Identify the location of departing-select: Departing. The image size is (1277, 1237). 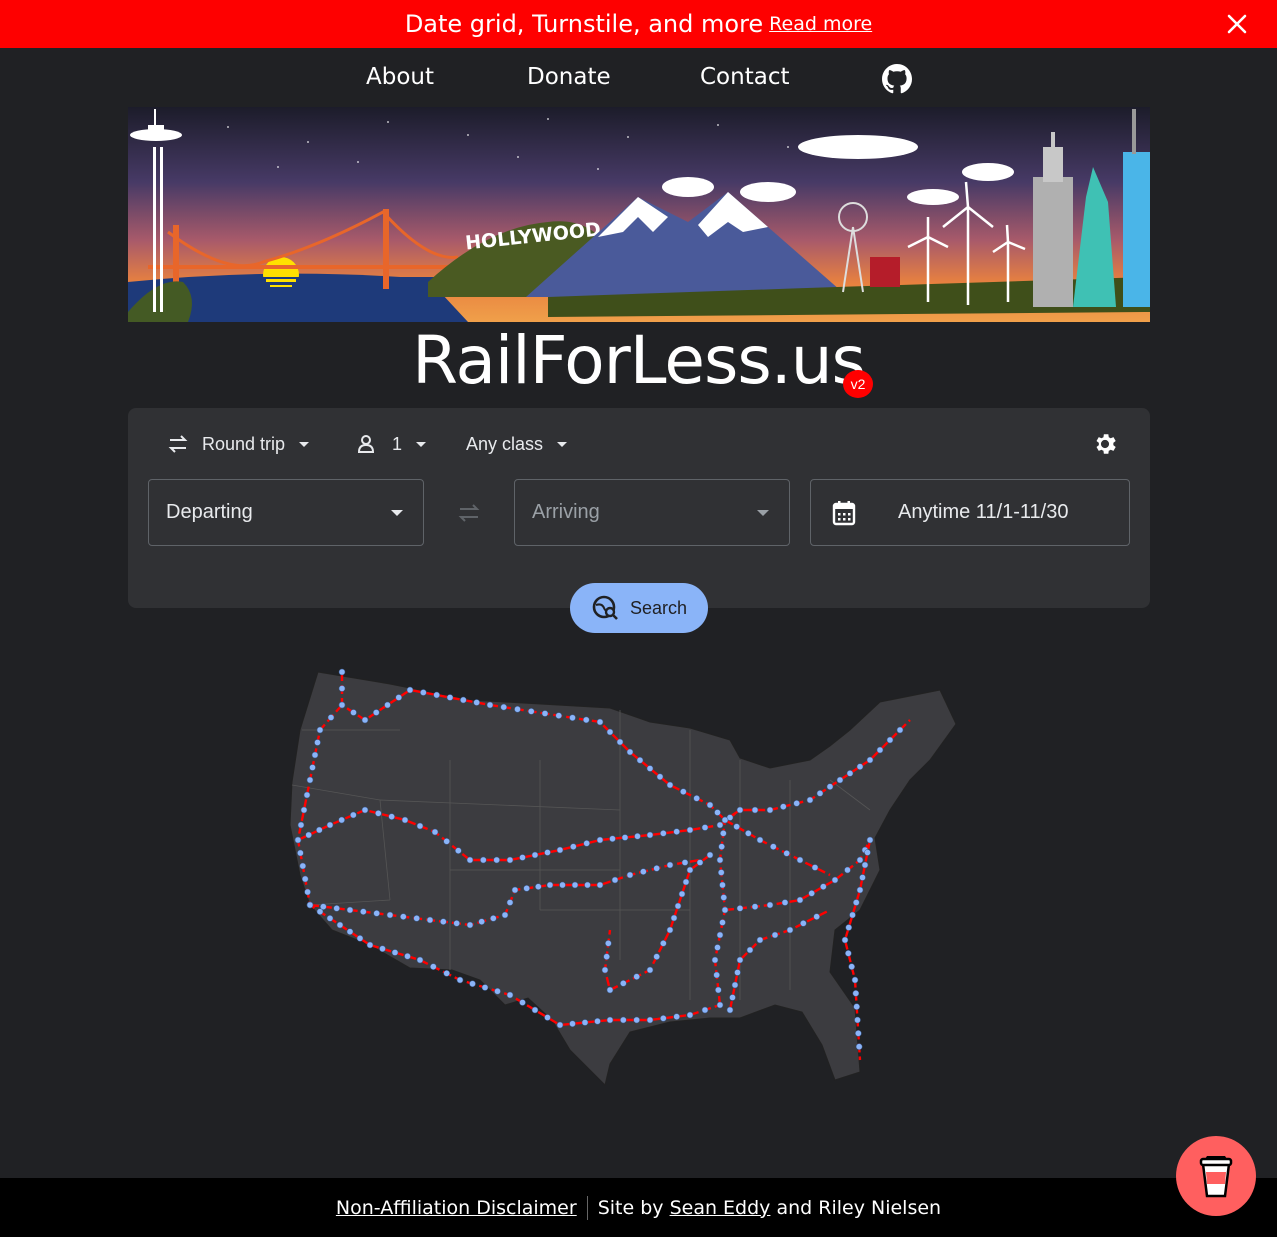
(286, 512).